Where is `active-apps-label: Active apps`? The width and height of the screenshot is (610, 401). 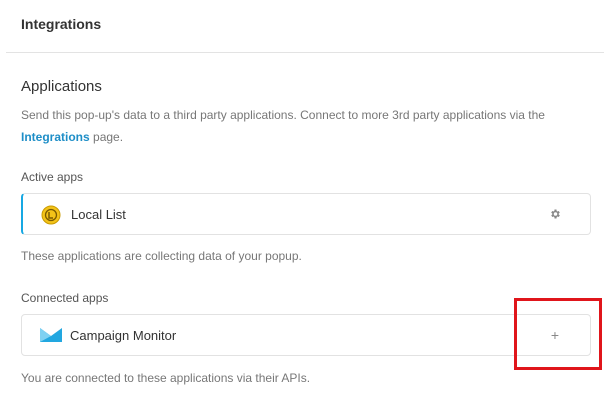
active-apps-label: Active apps is located at coordinates (52, 177).